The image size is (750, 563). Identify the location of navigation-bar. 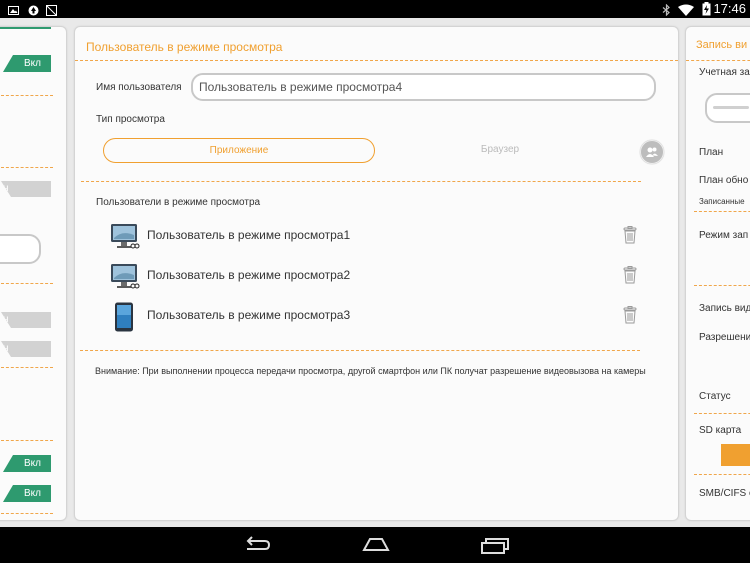
(375, 545).